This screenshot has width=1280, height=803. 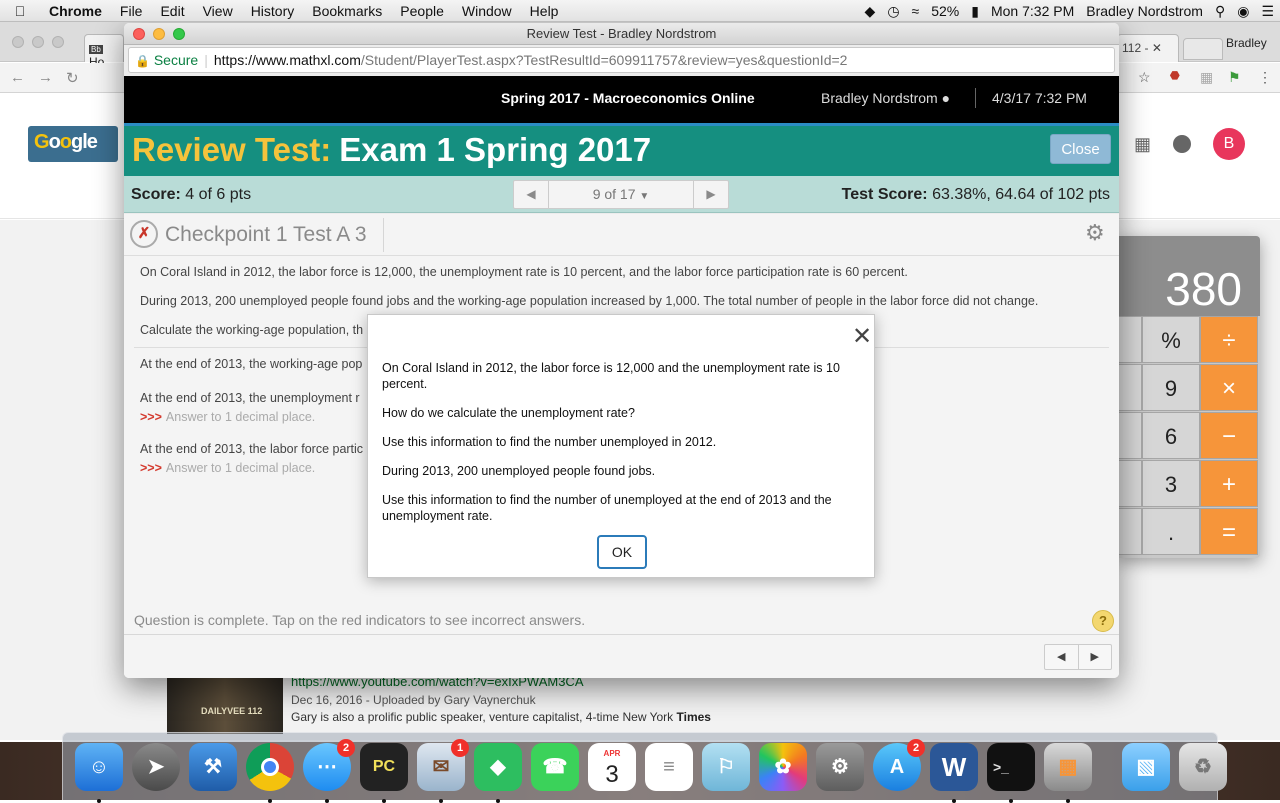 What do you see at coordinates (422, 11) in the screenshot?
I see `menu-people: People` at bounding box center [422, 11].